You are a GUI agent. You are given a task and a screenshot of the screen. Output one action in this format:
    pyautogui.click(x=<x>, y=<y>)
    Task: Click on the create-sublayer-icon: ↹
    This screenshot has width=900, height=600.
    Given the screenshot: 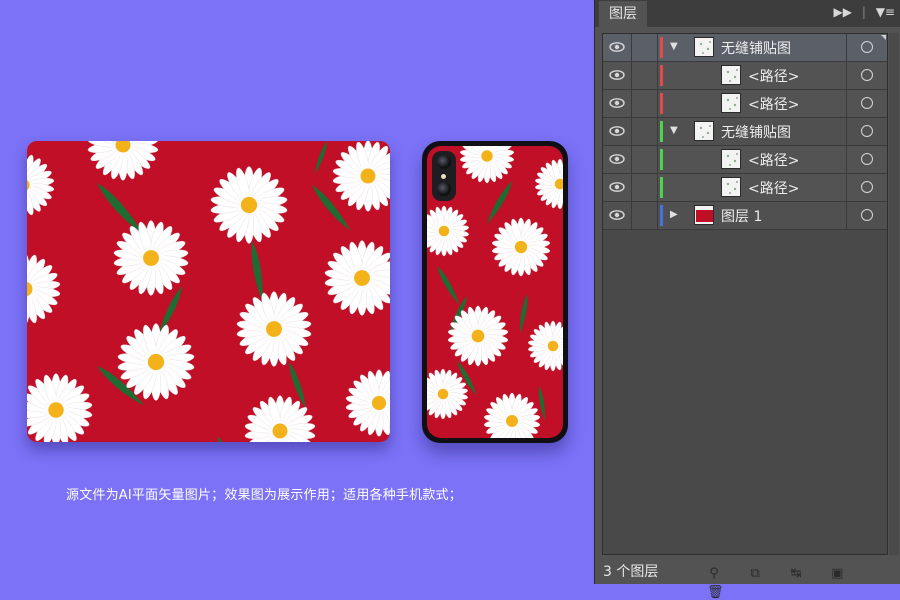 What is the action you would take?
    pyautogui.click(x=796, y=574)
    